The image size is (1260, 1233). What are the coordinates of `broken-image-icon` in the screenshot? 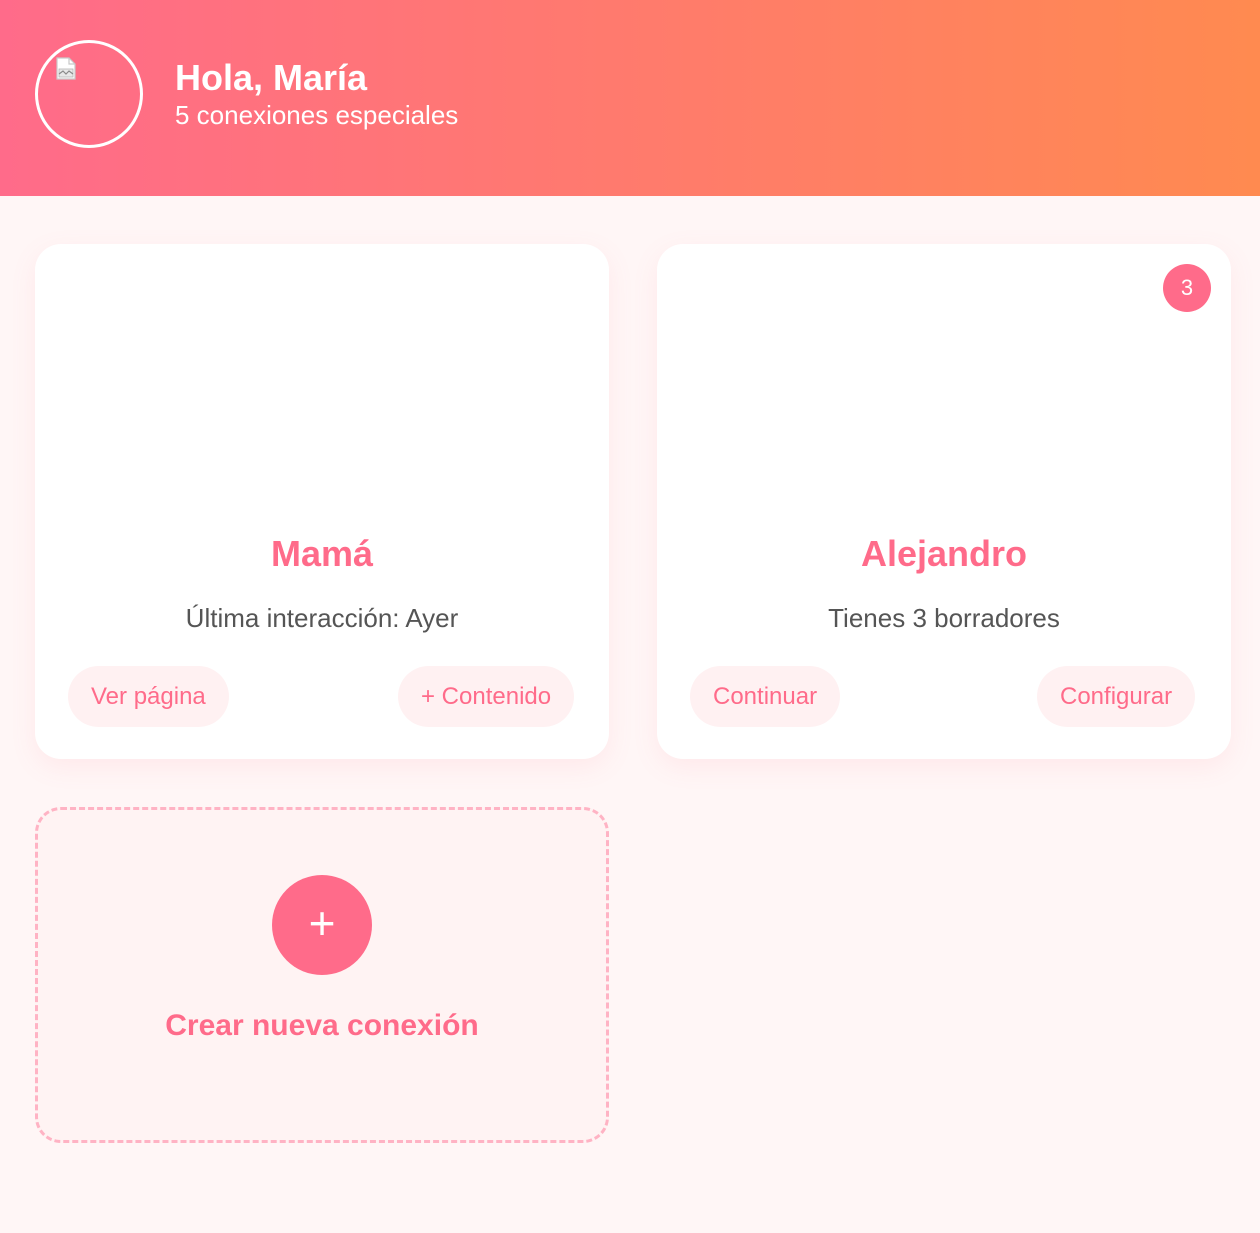 It's located at (66, 68).